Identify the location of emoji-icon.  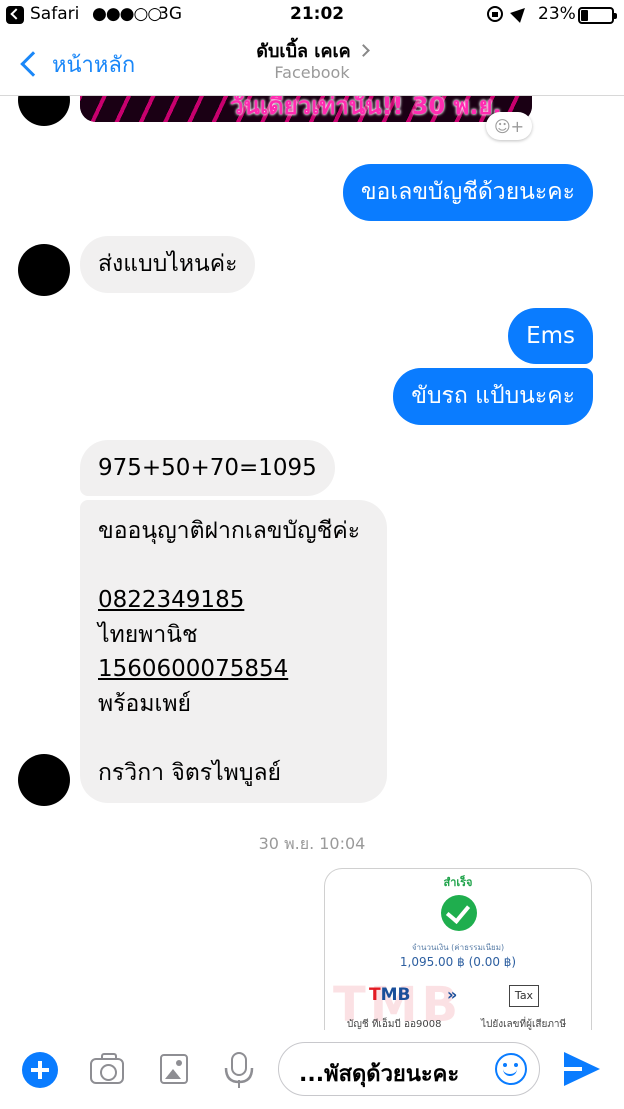
(511, 1069).